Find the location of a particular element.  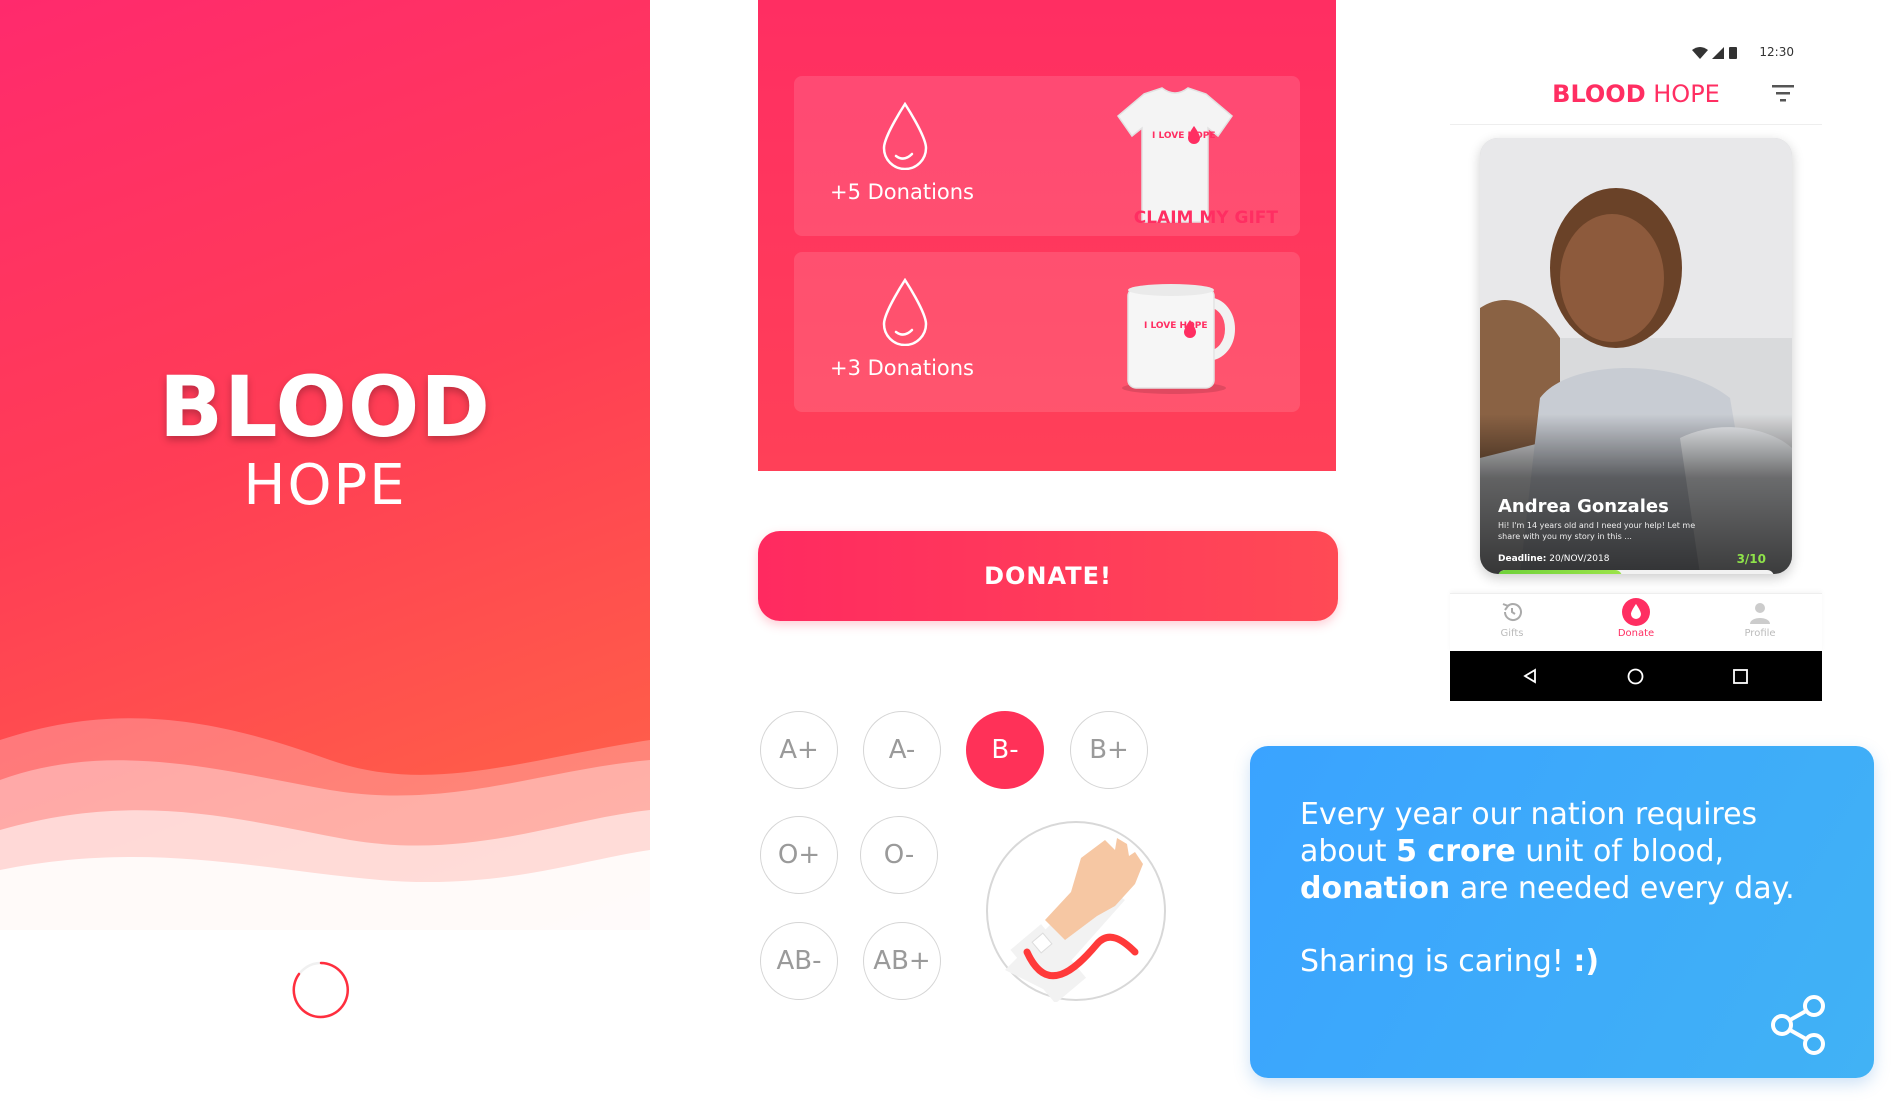

deadline-value: 20/NOV/2018 is located at coordinates (1578, 559).